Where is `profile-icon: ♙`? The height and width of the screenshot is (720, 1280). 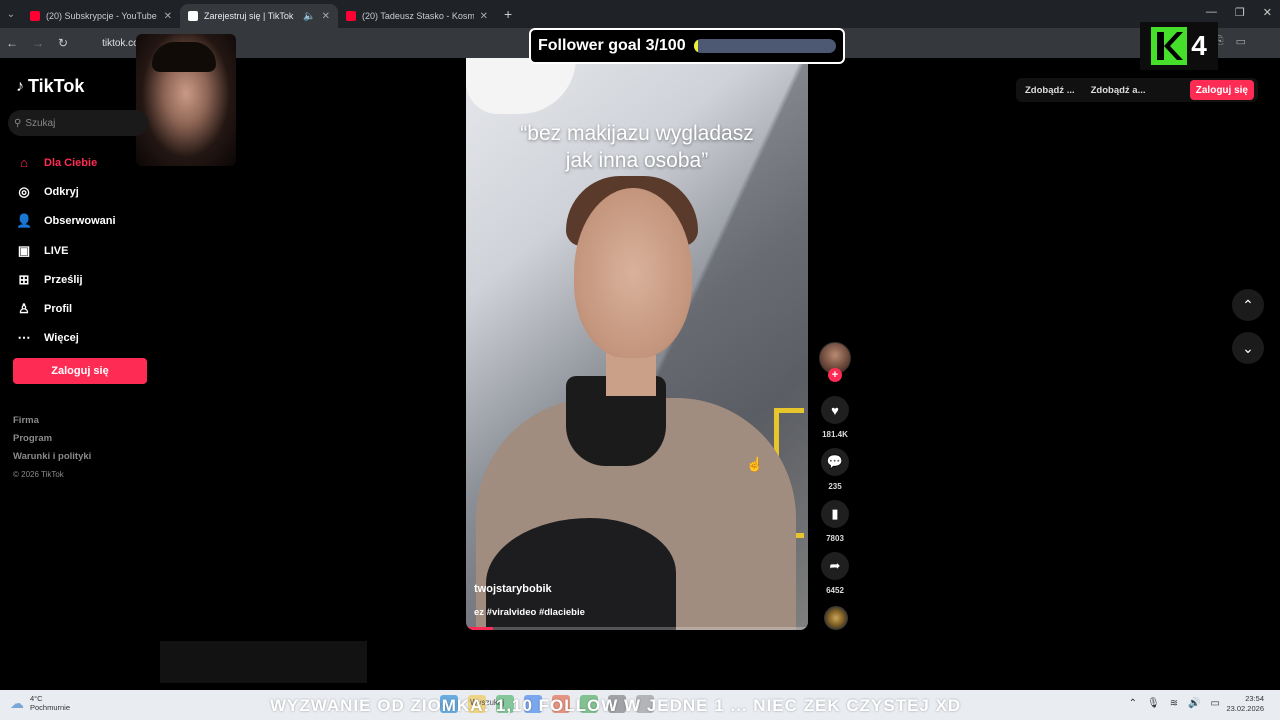 profile-icon: ♙ is located at coordinates (24, 309).